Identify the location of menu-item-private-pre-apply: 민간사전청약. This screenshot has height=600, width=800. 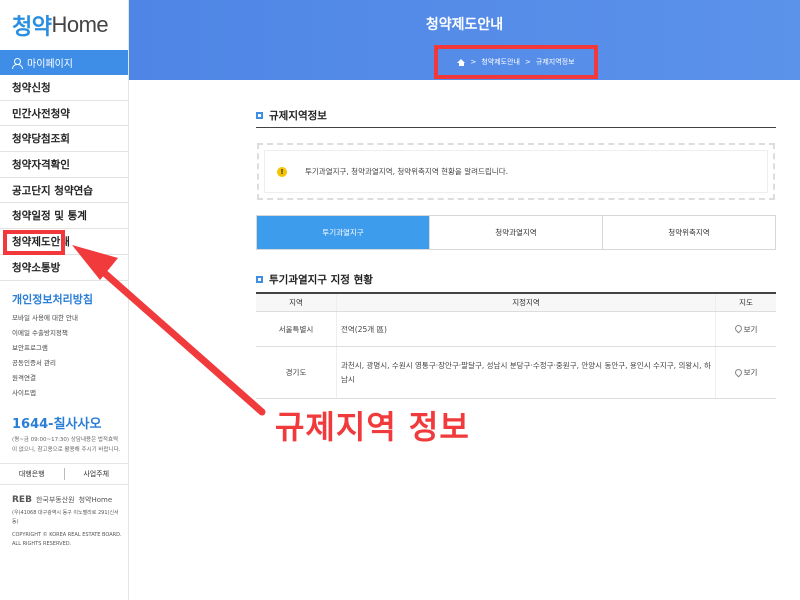
(64, 114).